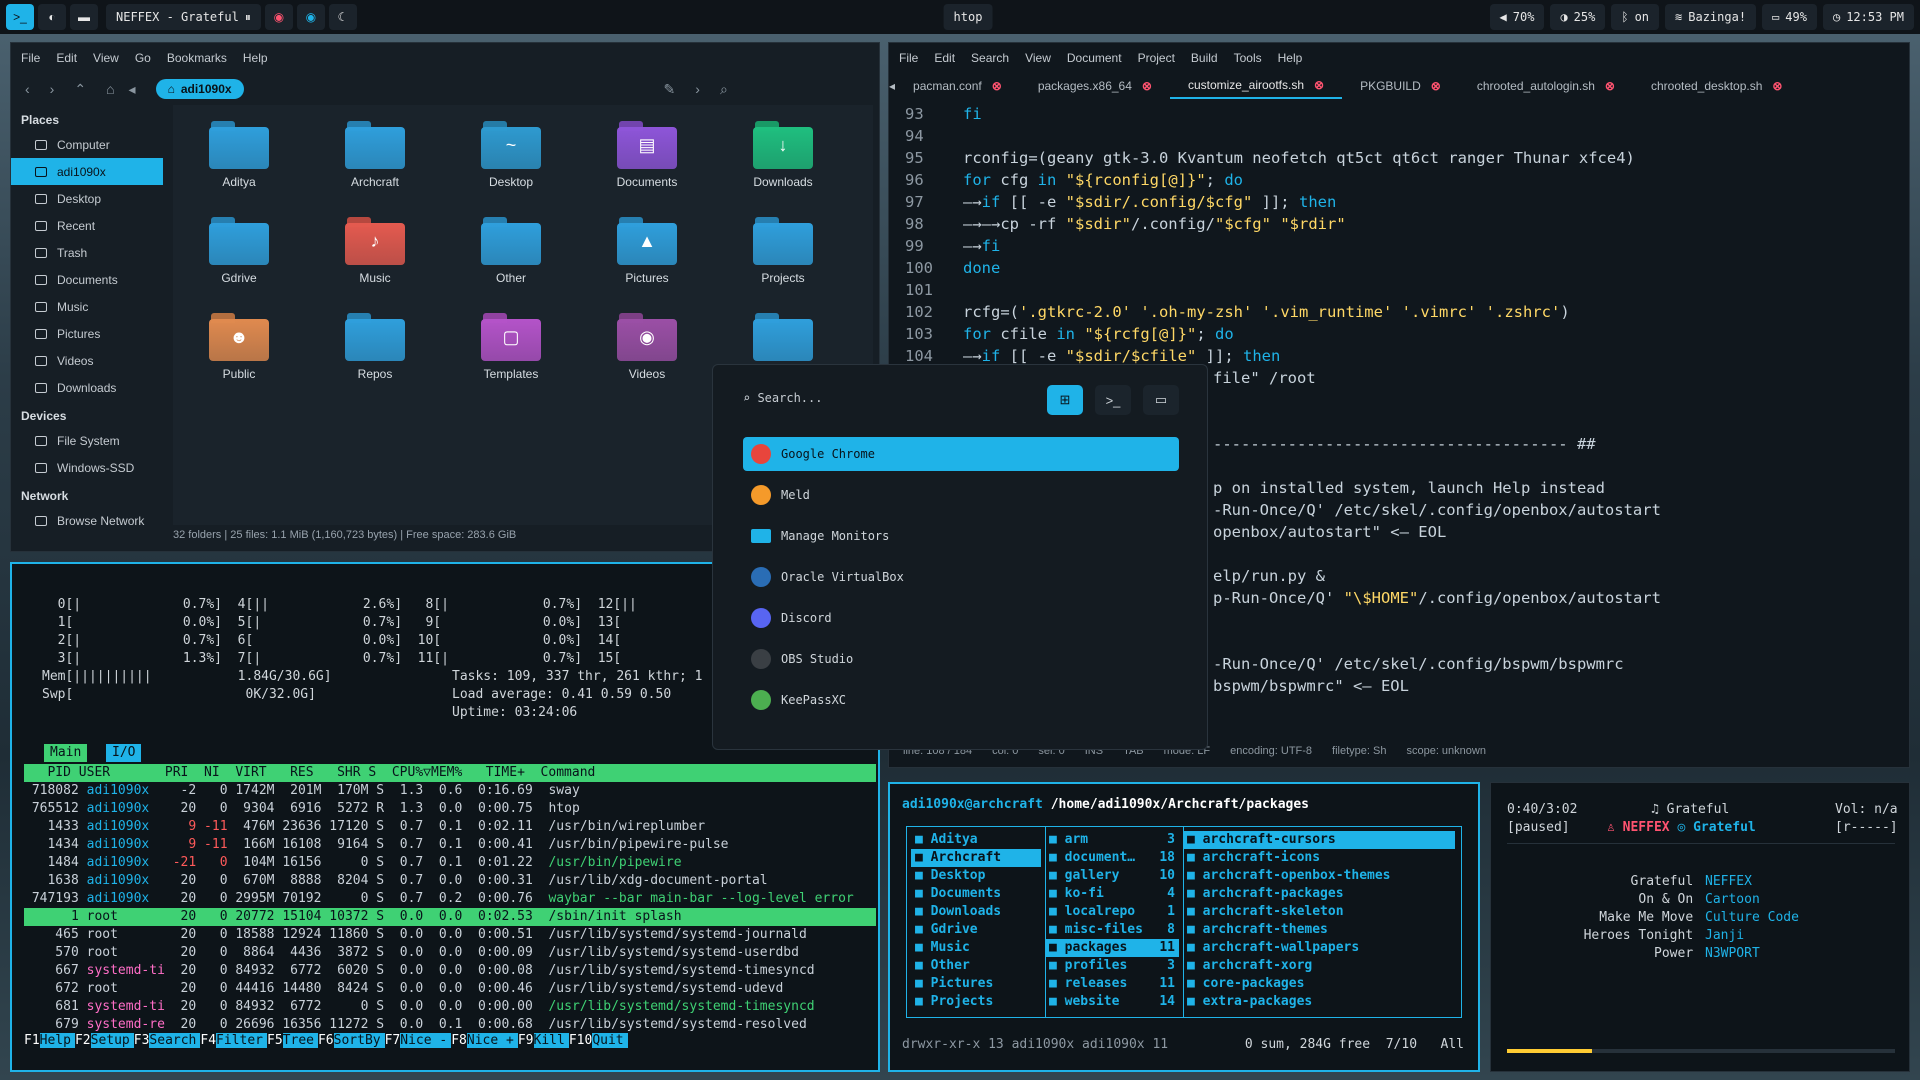  What do you see at coordinates (83, 1040) in the screenshot?
I see `fkey: F2` at bounding box center [83, 1040].